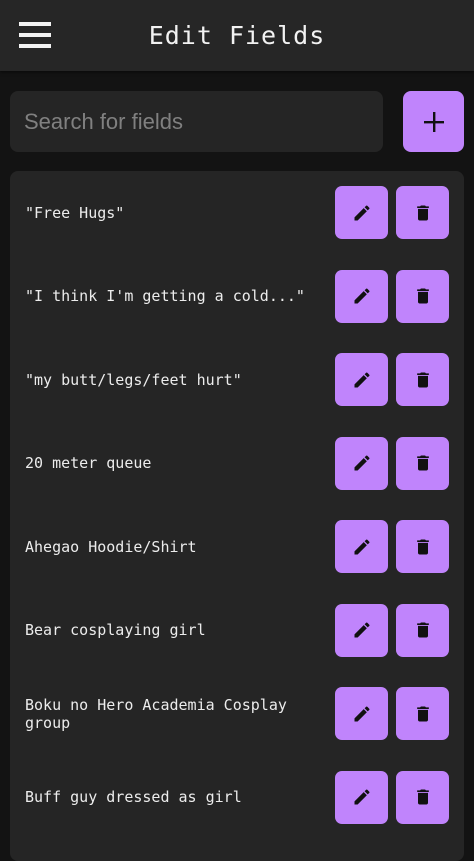 This screenshot has height=861, width=474. What do you see at coordinates (115, 630) in the screenshot?
I see `field-label: Bear cosplaying girl` at bounding box center [115, 630].